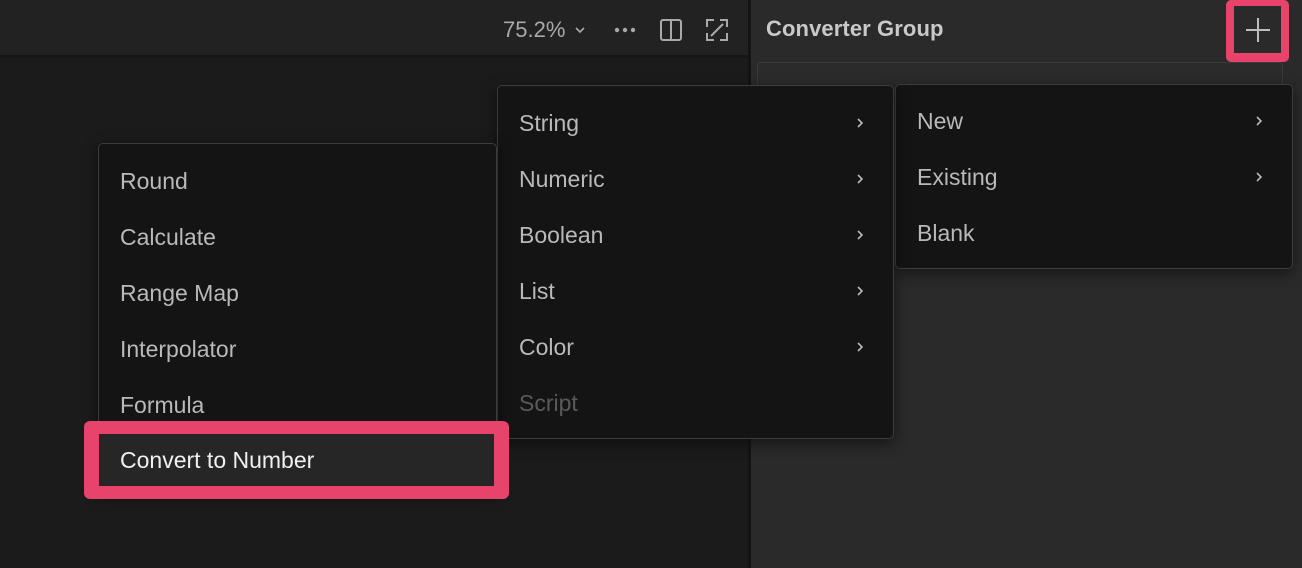  Describe the element at coordinates (162, 404) in the screenshot. I see `menu-item-label: Formula` at that location.